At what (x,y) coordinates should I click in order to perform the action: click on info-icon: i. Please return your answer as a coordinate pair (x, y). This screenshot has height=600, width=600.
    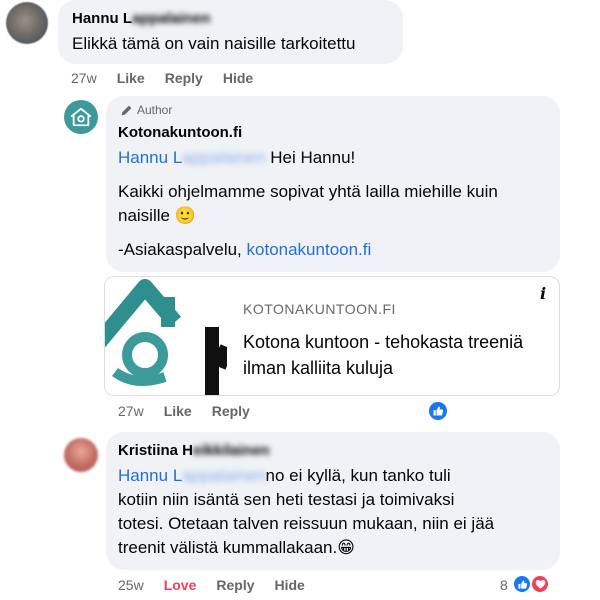
    Looking at the image, I should click on (543, 293).